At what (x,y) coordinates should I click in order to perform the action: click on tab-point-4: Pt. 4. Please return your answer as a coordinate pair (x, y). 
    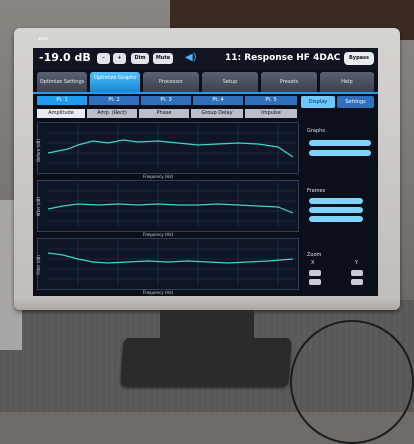
    Looking at the image, I should click on (218, 100).